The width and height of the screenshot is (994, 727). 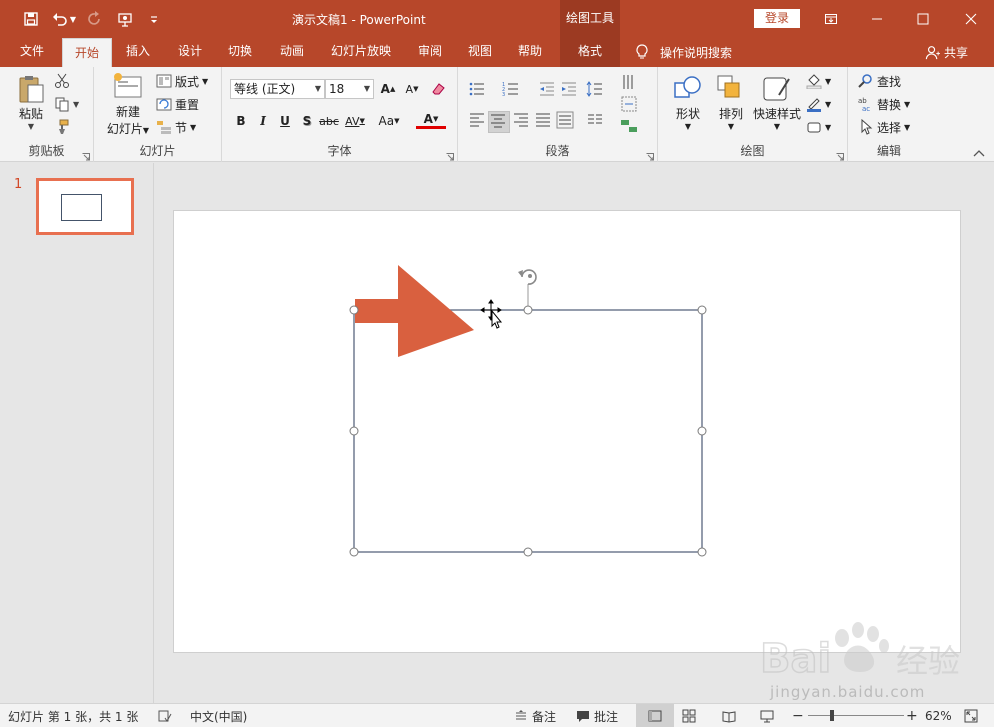 I want to click on arrange-button: 排列 ▼, so click(x=731, y=102).